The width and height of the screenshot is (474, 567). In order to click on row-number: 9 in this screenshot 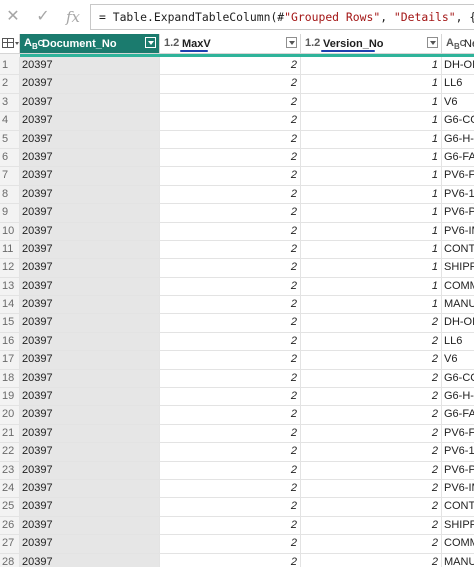, I will do `click(10, 213)`.